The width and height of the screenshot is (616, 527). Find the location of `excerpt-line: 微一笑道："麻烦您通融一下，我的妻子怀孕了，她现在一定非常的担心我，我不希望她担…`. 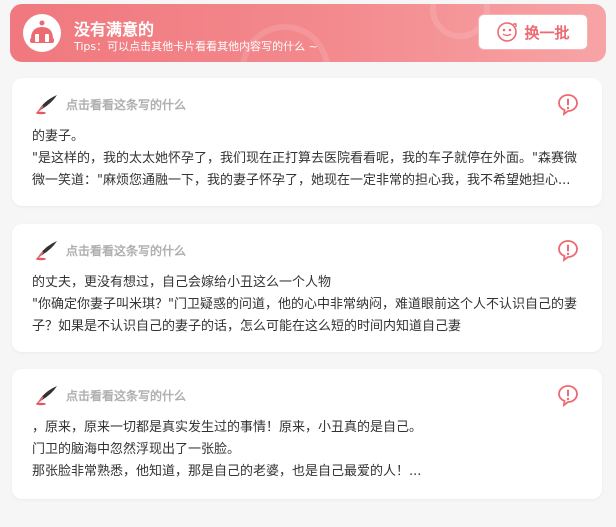

excerpt-line: 微一笑道："麻烦您通融一下，我的妻子怀孕了，她现在一定非常的担心我，我不希望她担… is located at coordinates (301, 180).